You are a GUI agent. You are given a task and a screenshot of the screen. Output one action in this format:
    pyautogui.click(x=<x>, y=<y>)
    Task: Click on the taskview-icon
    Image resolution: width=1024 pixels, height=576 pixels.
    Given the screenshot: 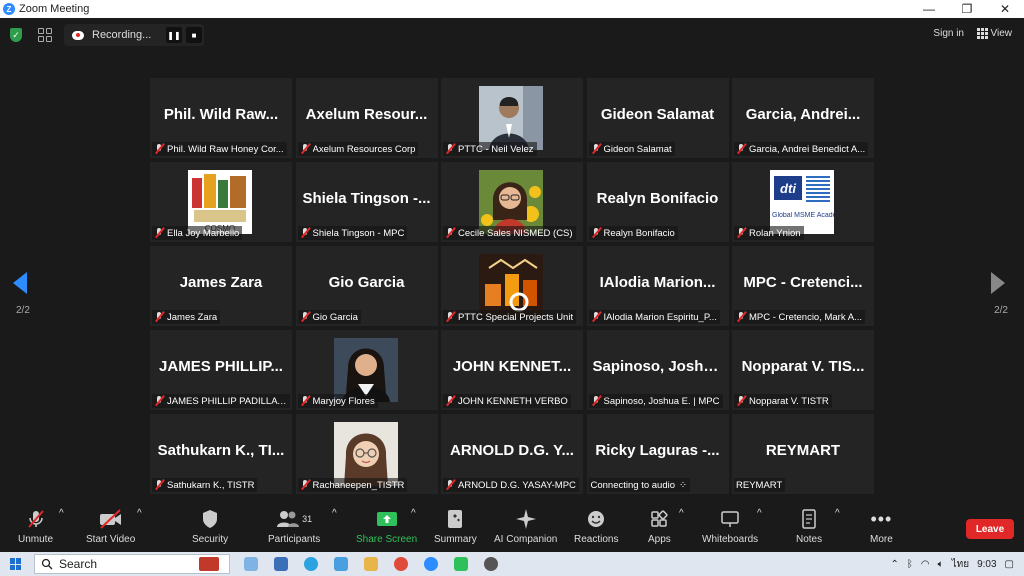 What is the action you would take?
    pyautogui.click(x=251, y=564)
    